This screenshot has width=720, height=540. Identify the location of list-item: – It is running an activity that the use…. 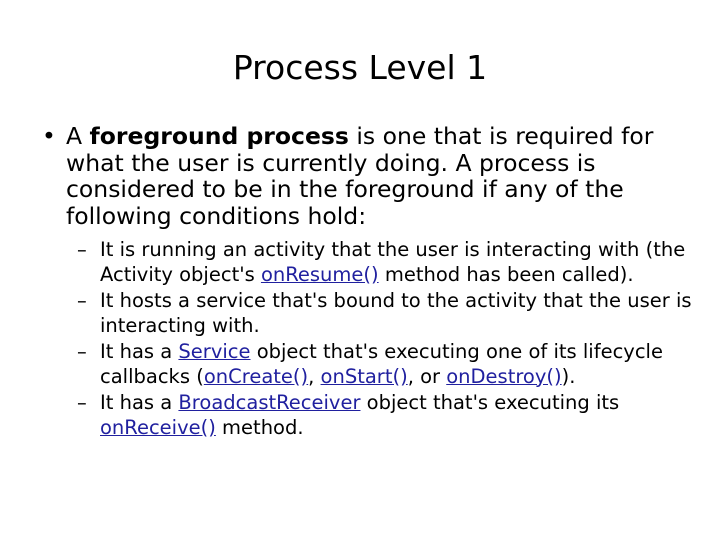
(364, 262).